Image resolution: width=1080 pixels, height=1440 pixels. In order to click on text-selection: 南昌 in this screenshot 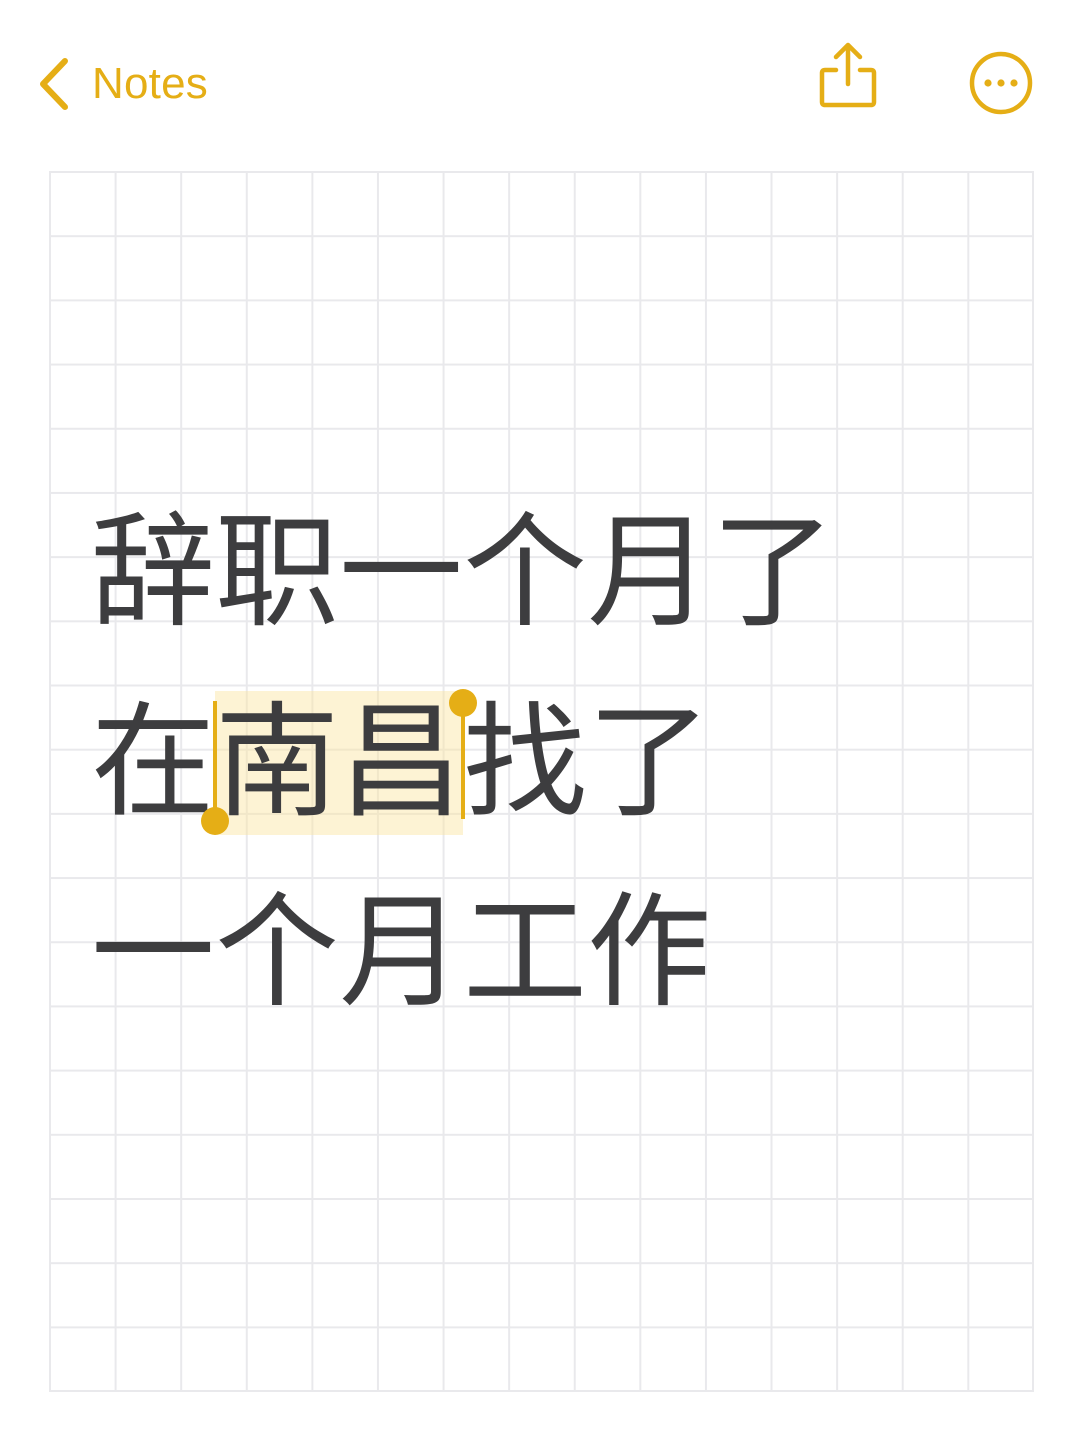, I will do `click(339, 762)`.